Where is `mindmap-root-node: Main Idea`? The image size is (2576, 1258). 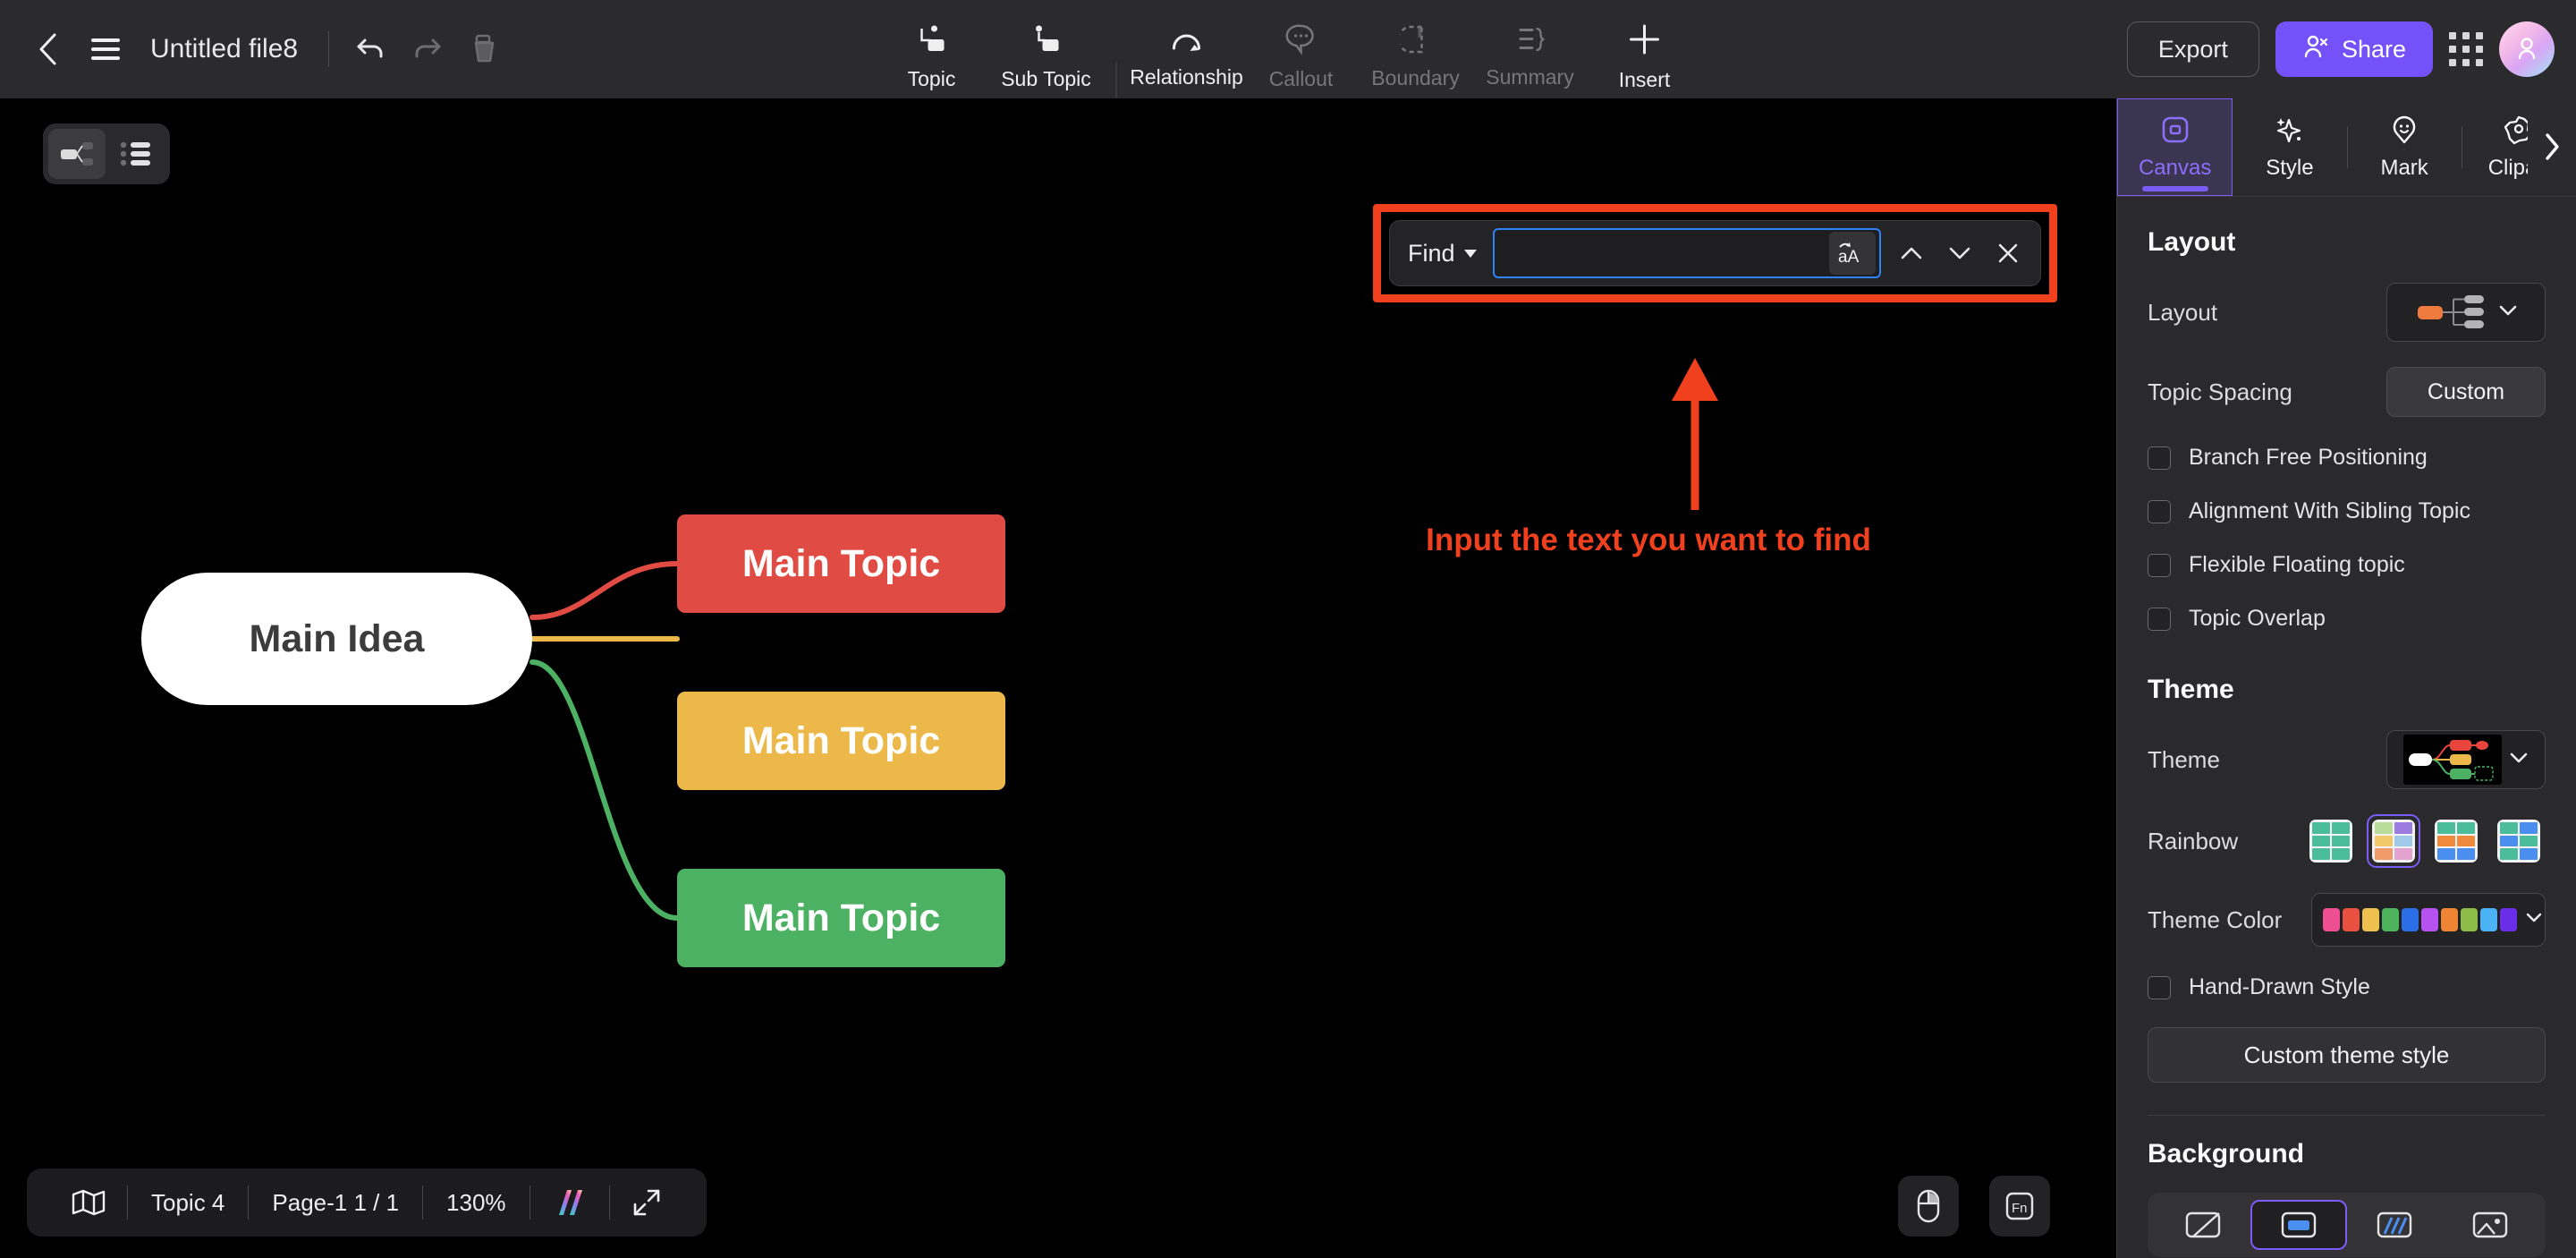 mindmap-root-node: Main Idea is located at coordinates (336, 639).